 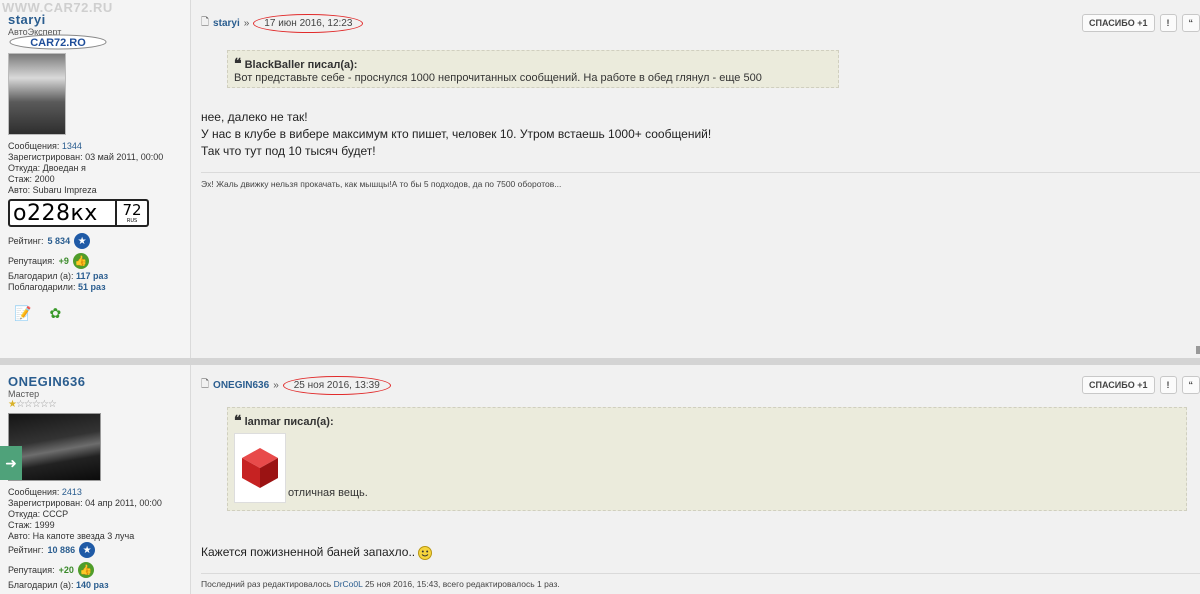 What do you see at coordinates (59, 241) in the screenshot?
I see `rating-value: 5 834` at bounding box center [59, 241].